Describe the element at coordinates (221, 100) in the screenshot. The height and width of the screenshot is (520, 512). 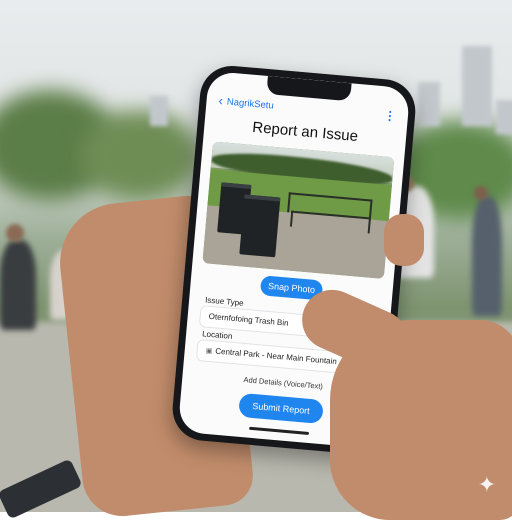
I see `back-chevron-icon: ‹` at that location.